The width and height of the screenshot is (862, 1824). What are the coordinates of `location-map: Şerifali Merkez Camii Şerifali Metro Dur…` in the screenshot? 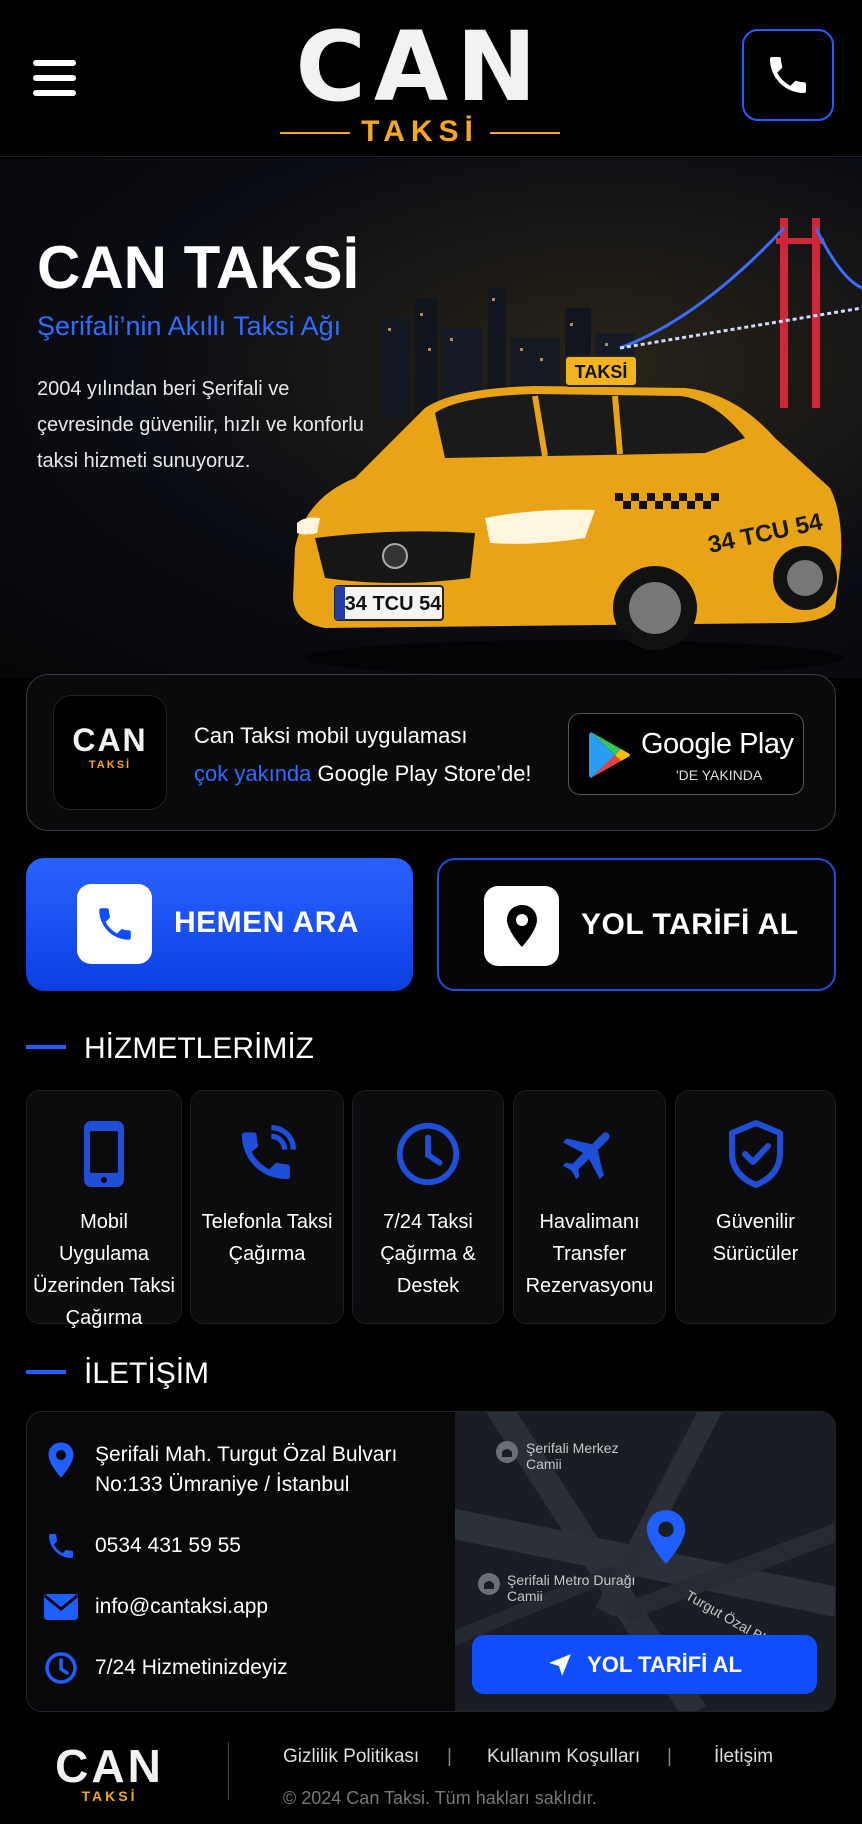 It's located at (645, 1561).